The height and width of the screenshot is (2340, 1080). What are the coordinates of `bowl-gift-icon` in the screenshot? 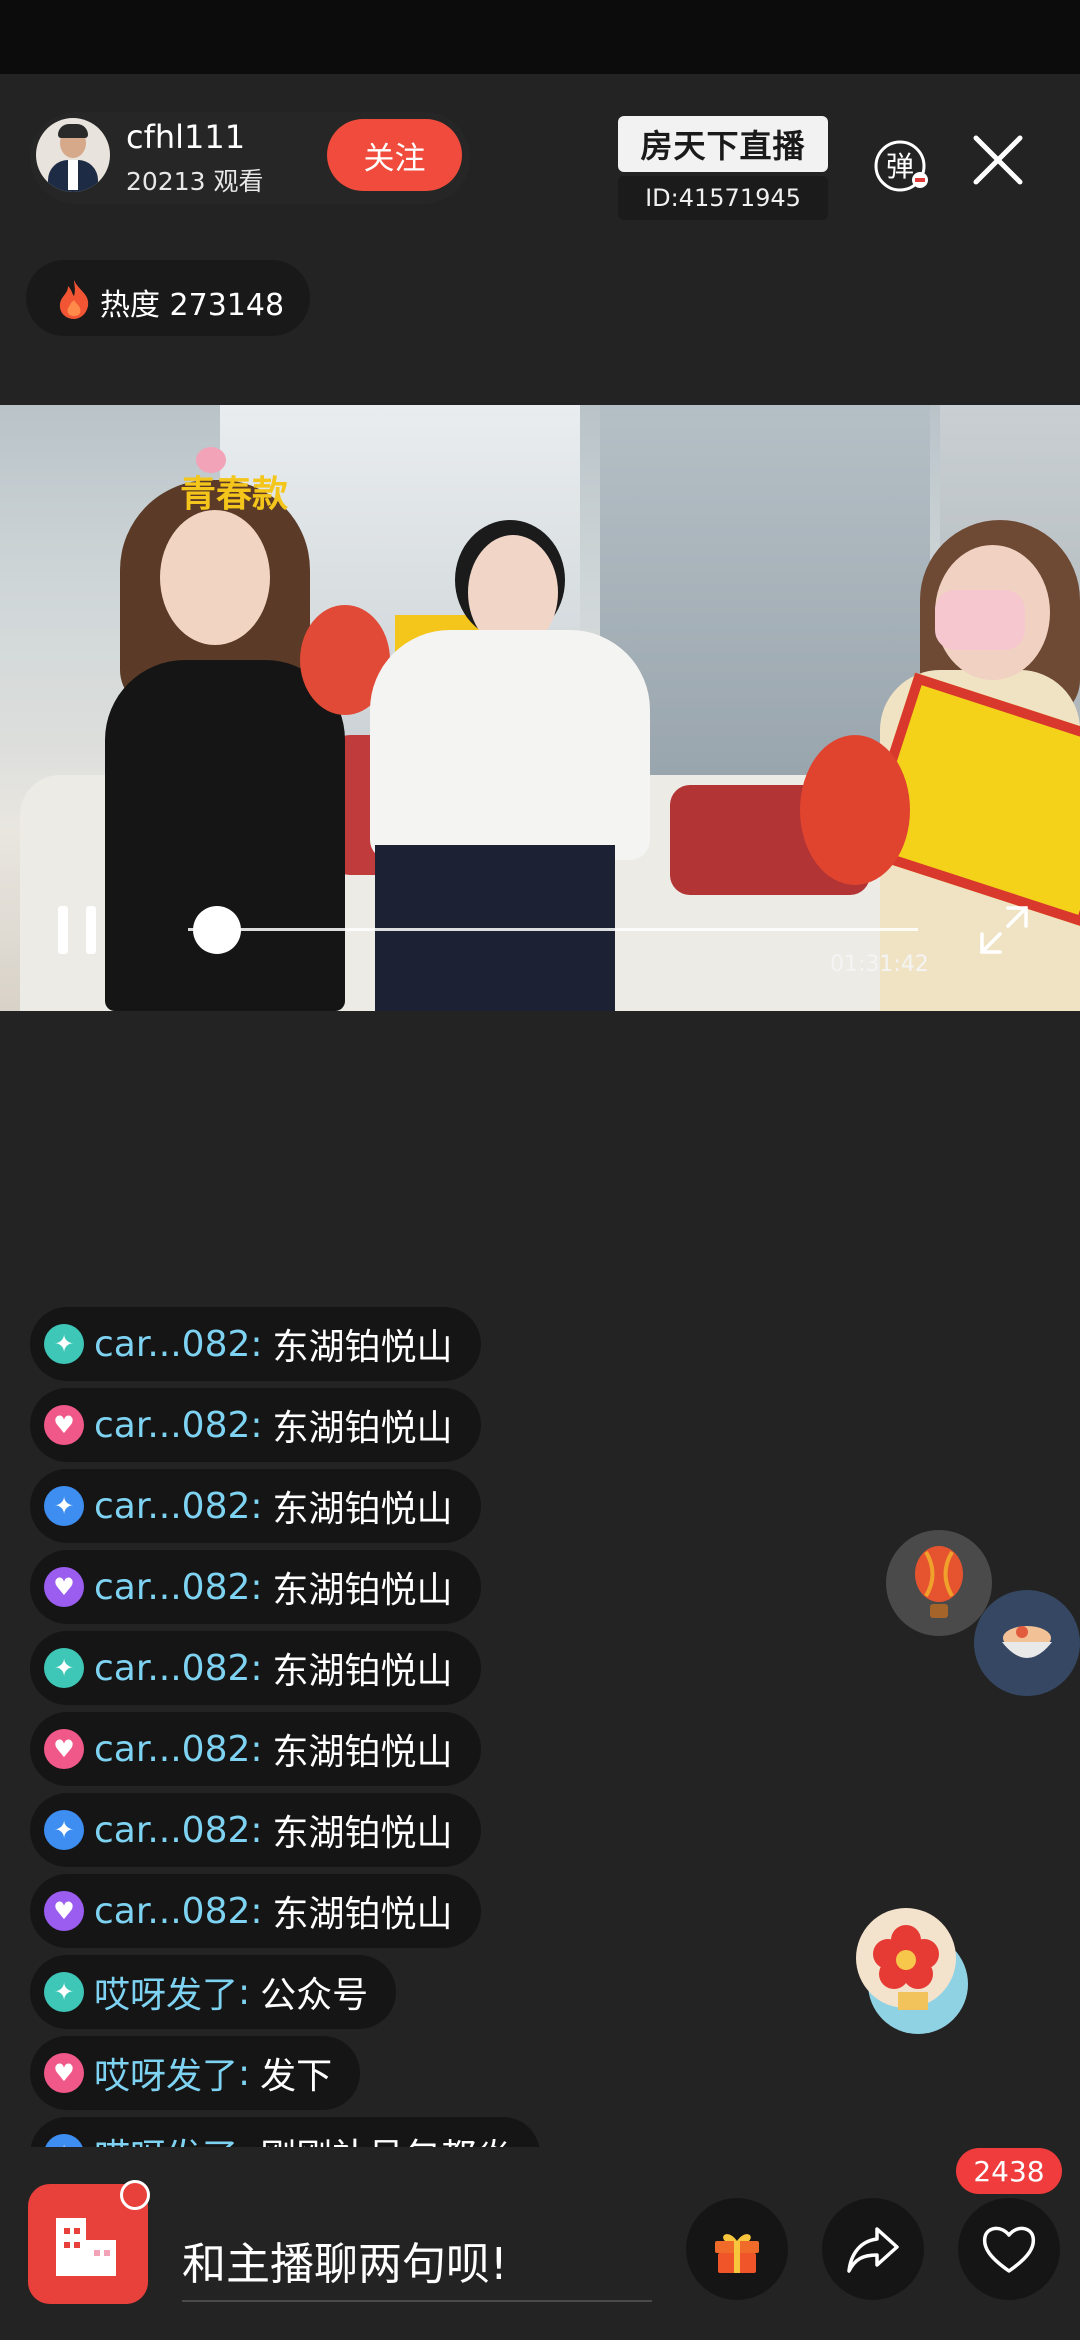 It's located at (1027, 1643).